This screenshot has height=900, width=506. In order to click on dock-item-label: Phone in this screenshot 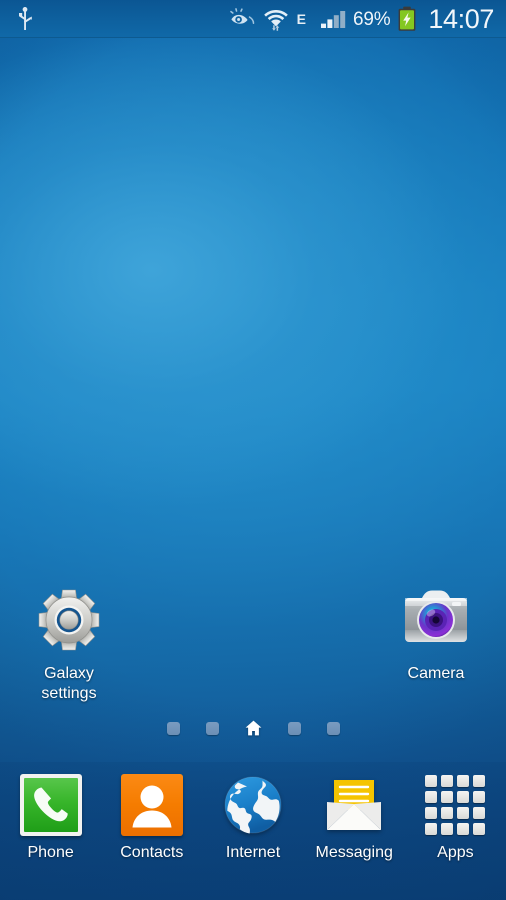, I will do `click(50, 852)`.